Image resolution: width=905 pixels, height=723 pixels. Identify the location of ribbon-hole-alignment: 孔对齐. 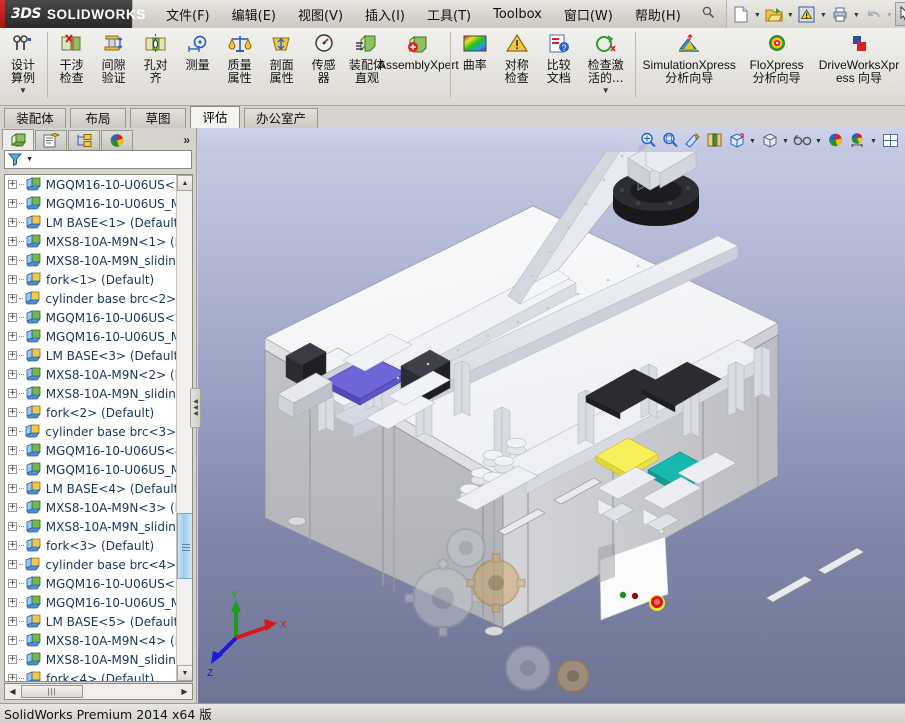
(156, 66).